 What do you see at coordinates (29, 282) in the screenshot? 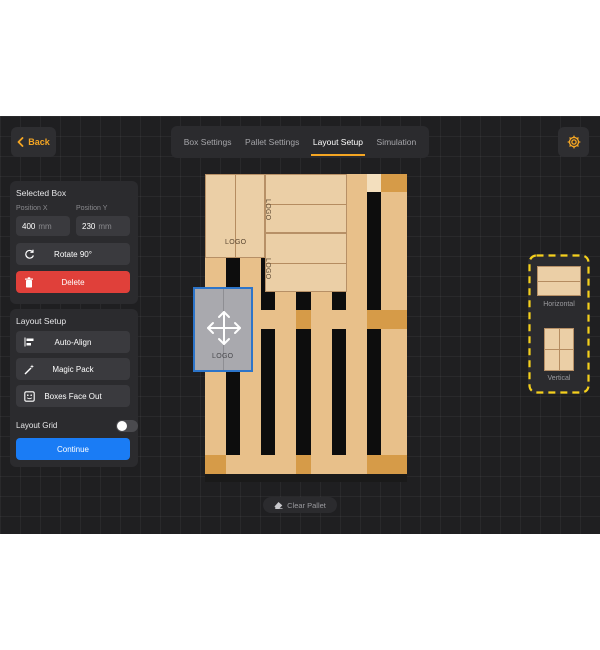
I see `trash-icon` at bounding box center [29, 282].